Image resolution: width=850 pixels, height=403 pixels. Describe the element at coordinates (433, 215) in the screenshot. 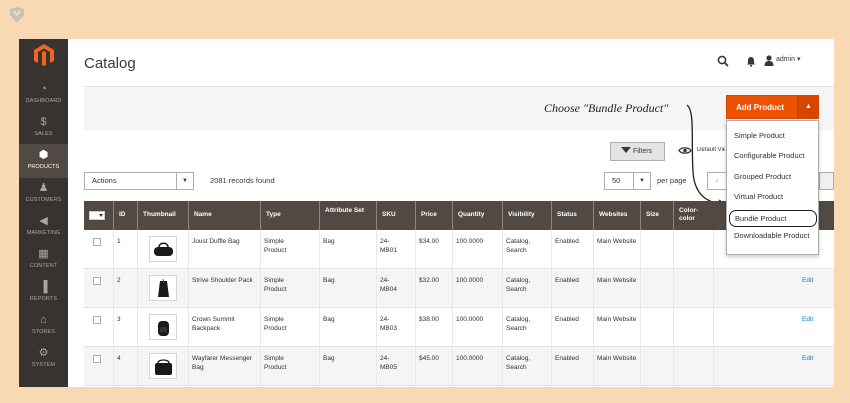

I see `column-header-price: Price` at that location.